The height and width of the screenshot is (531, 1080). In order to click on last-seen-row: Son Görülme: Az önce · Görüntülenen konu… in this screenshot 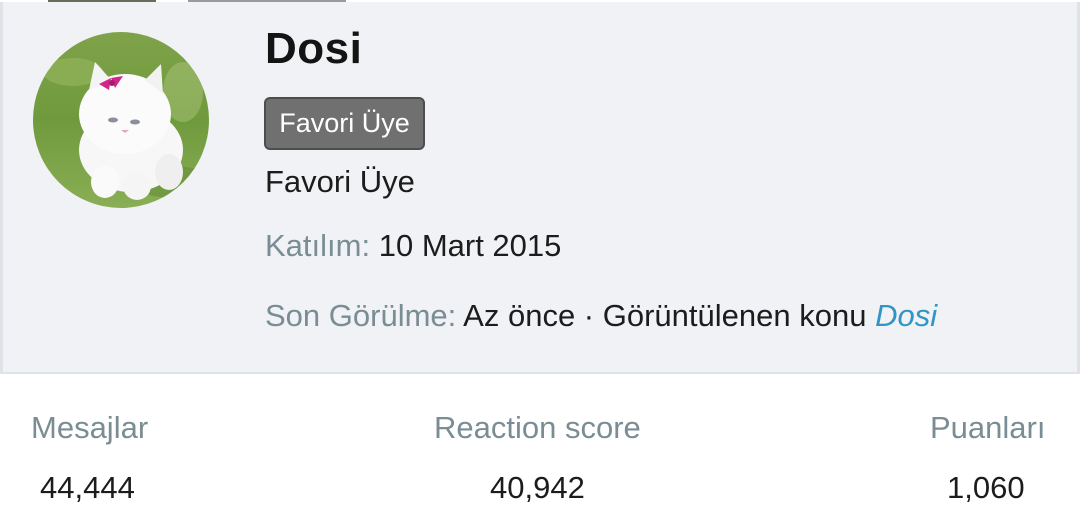, I will do `click(601, 316)`.